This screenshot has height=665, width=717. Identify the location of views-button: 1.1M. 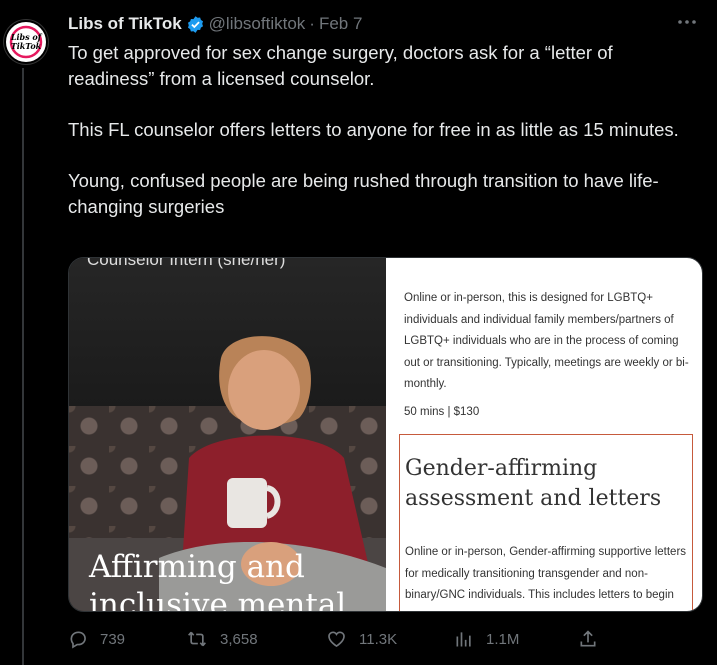
(486, 639).